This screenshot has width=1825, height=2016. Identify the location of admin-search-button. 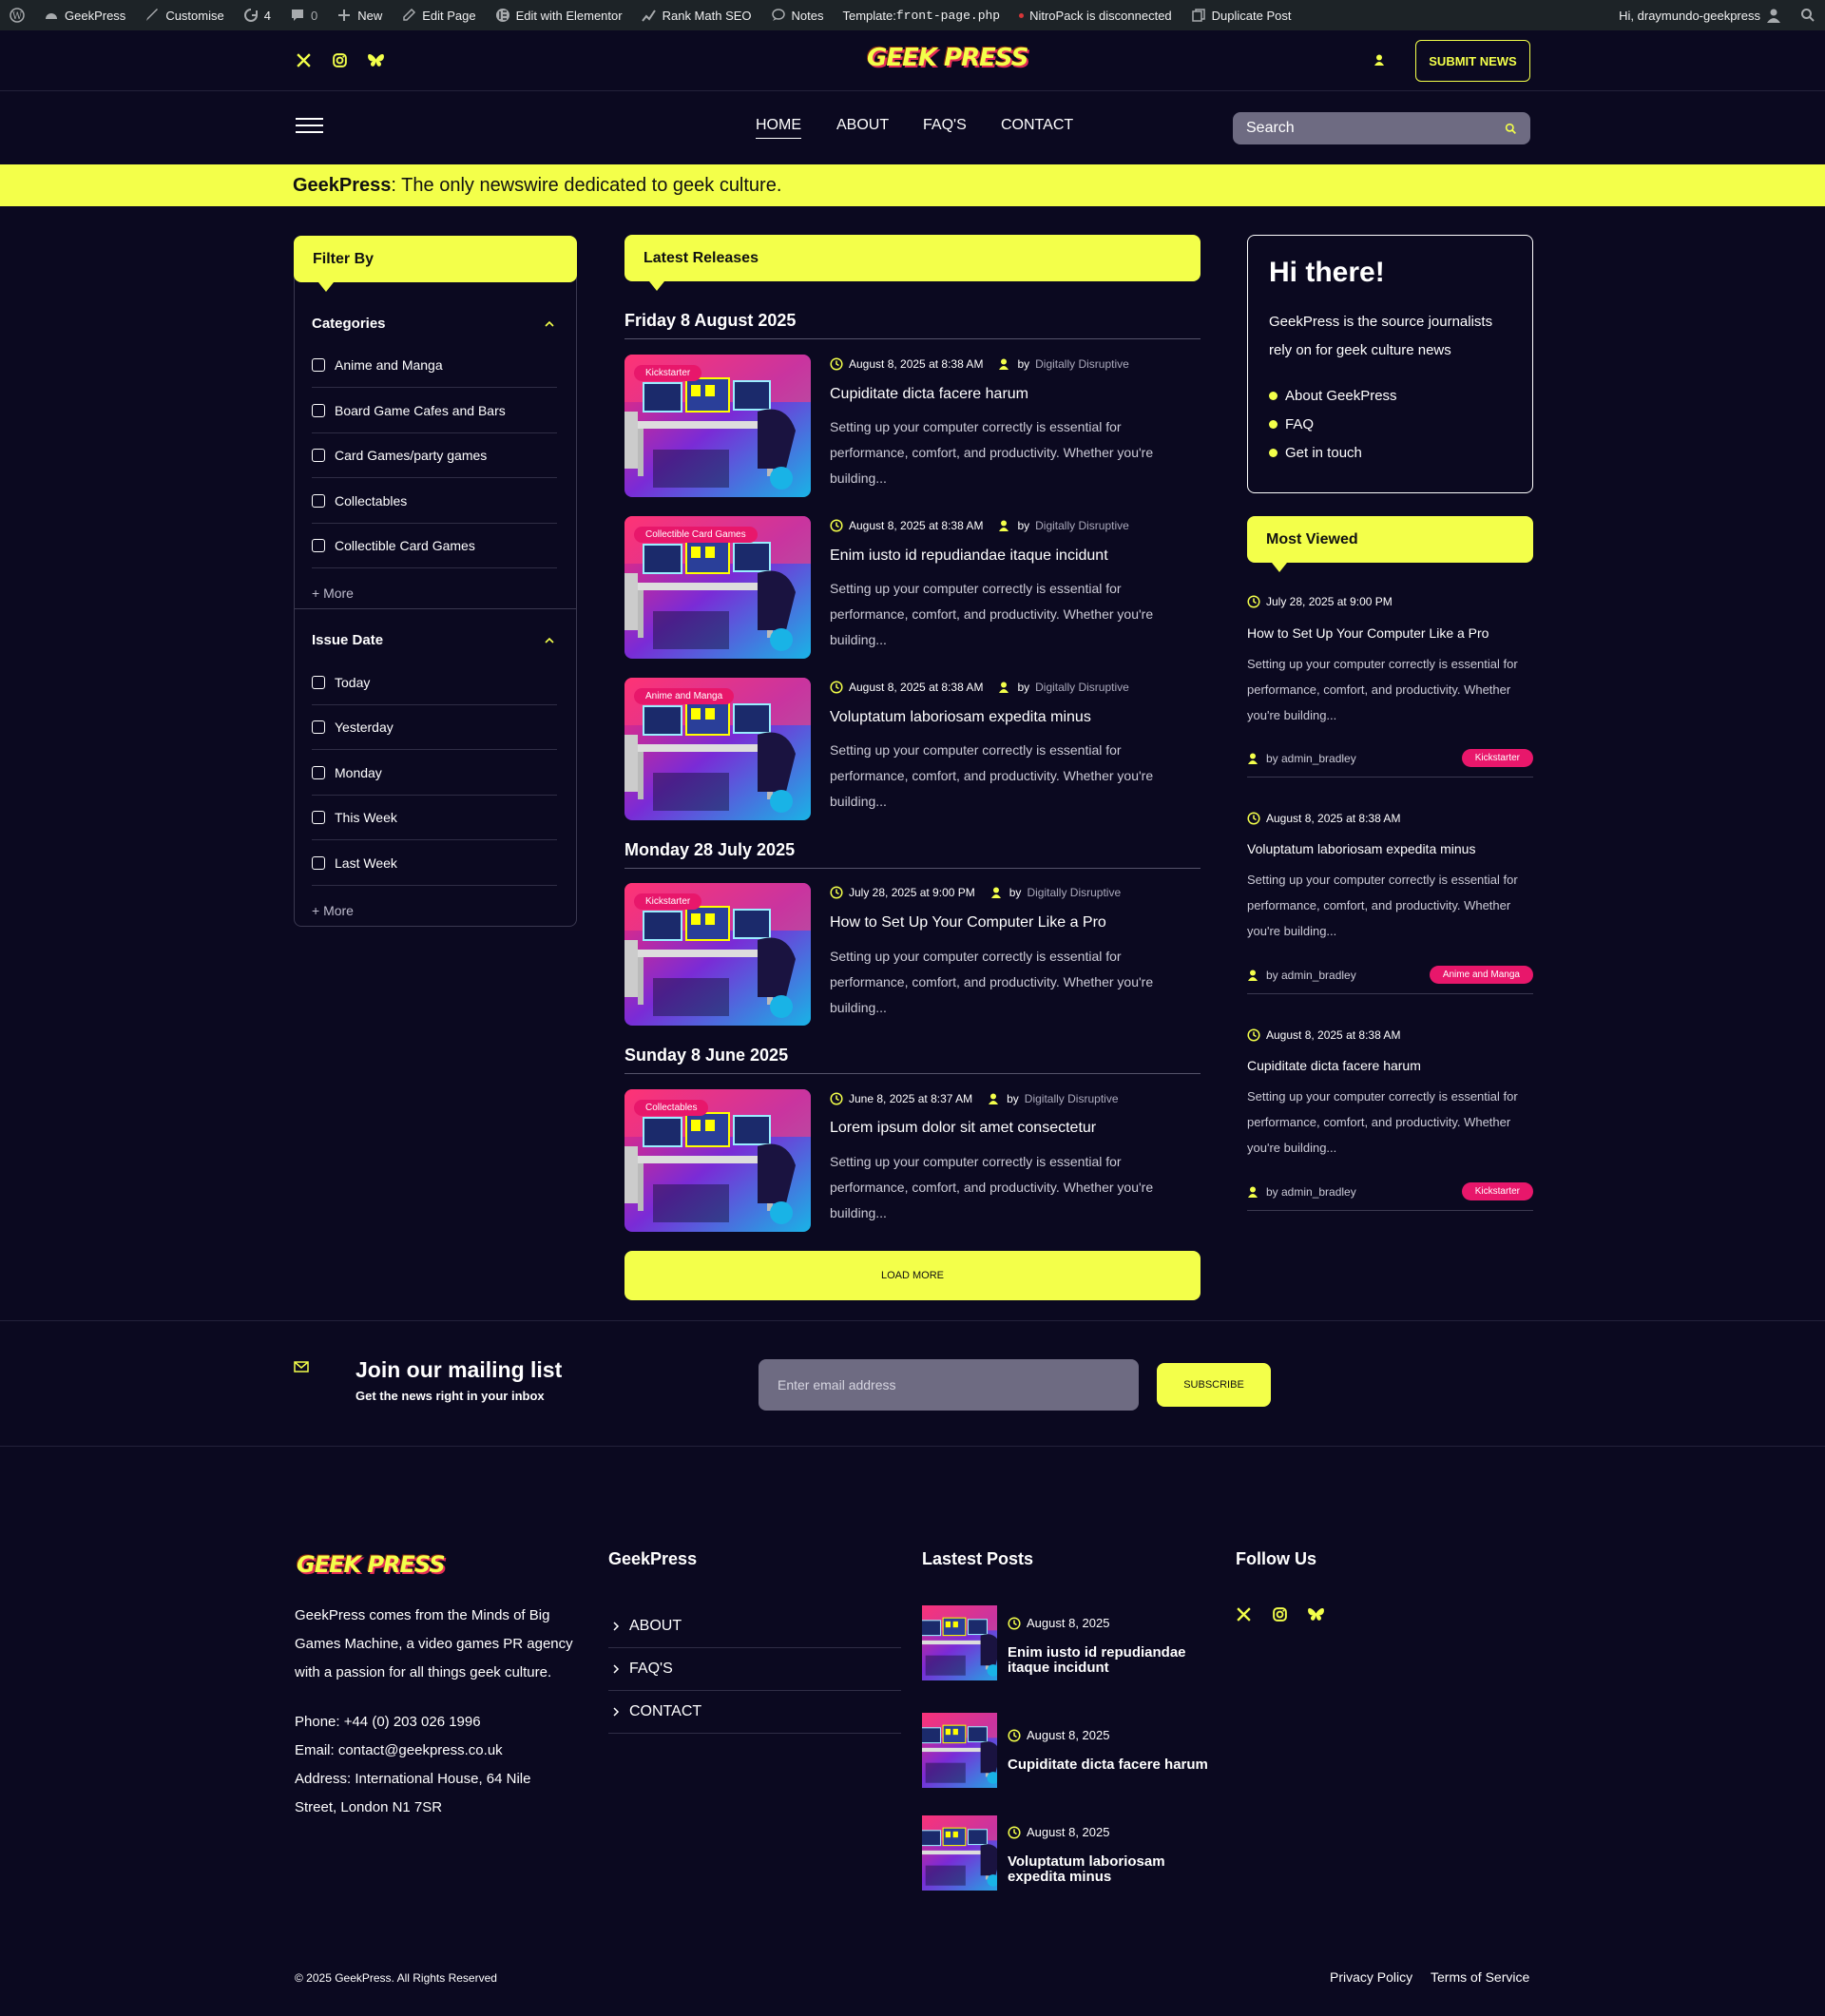
(1808, 15).